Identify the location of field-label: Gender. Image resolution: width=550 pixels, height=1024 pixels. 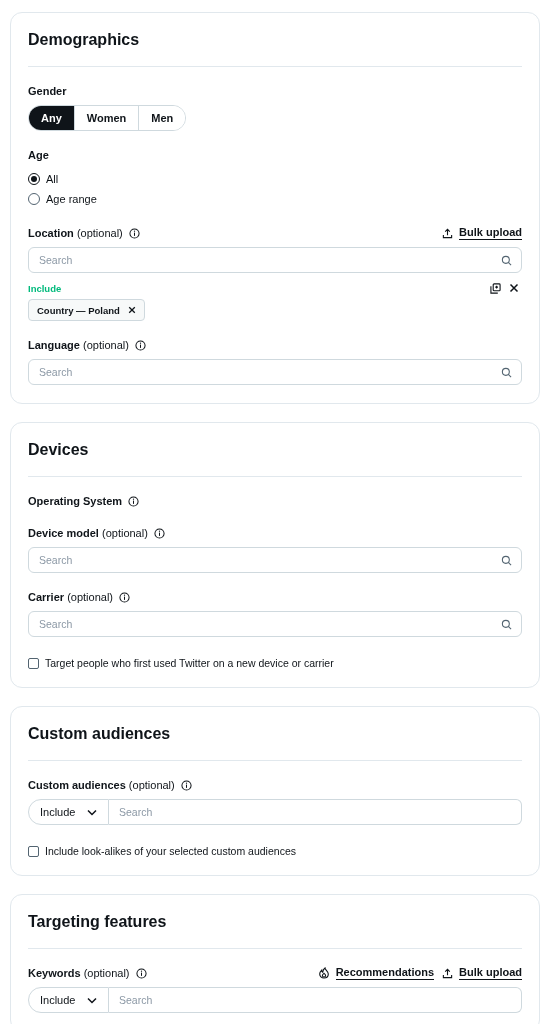
(47, 91).